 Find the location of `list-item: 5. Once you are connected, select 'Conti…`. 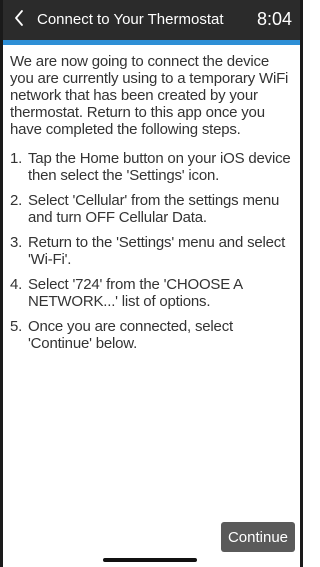

list-item: 5. Once you are connected, select 'Conti… is located at coordinates (152, 335).